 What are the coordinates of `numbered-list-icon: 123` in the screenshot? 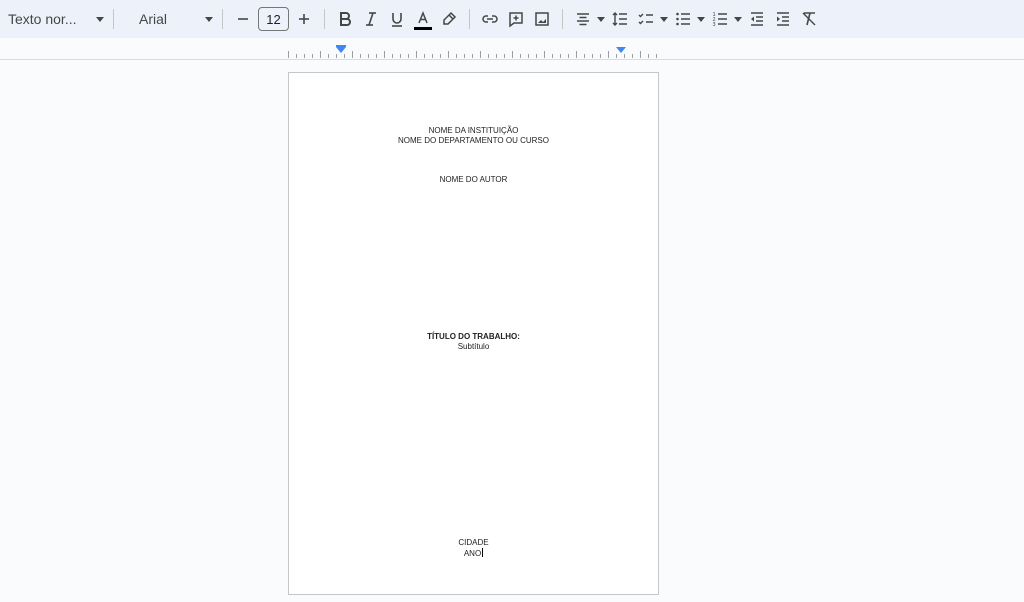 It's located at (720, 20).